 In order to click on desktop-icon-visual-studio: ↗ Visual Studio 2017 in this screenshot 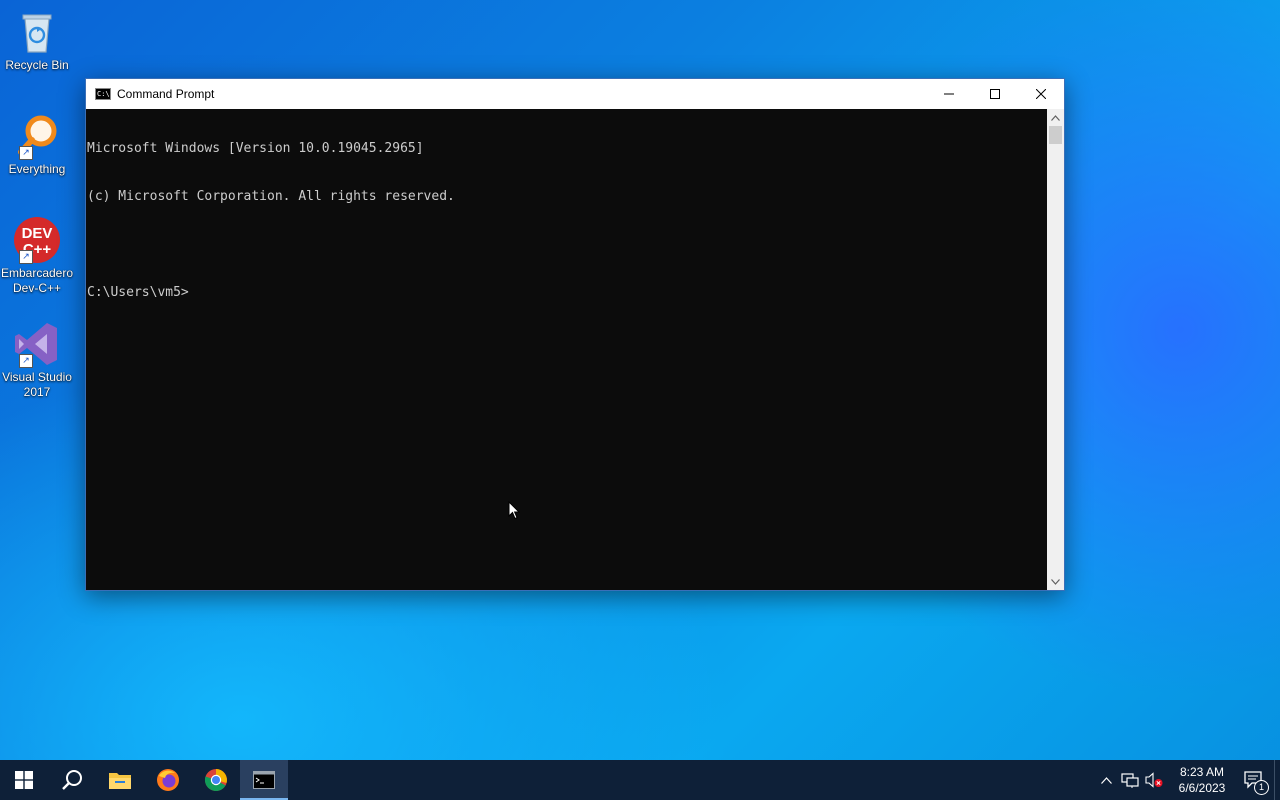, I will do `click(37, 360)`.